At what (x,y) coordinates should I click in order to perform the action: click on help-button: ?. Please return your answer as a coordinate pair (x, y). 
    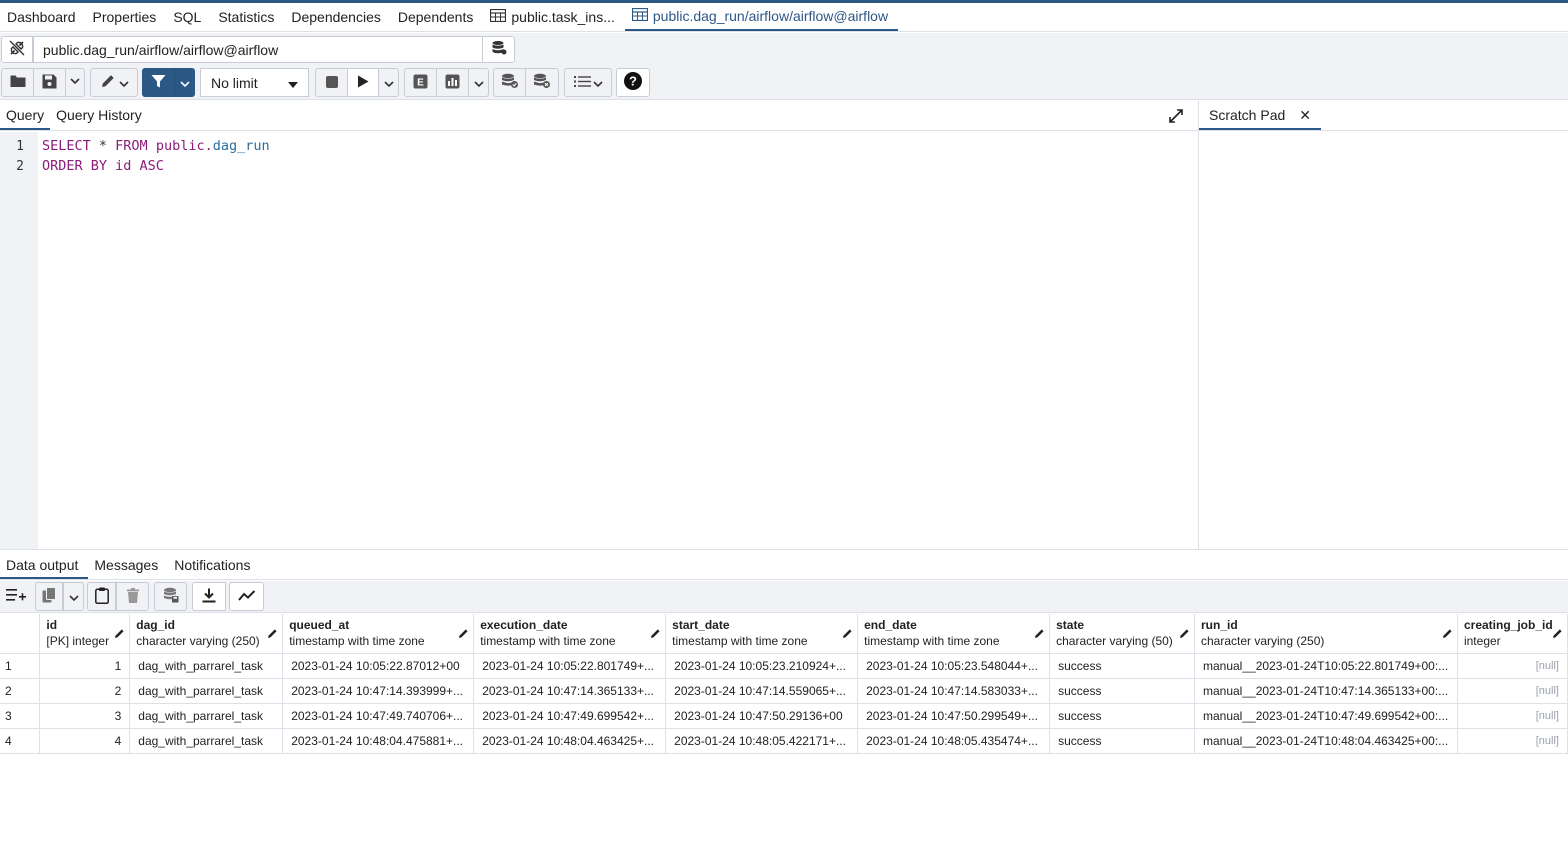
    Looking at the image, I should click on (633, 82).